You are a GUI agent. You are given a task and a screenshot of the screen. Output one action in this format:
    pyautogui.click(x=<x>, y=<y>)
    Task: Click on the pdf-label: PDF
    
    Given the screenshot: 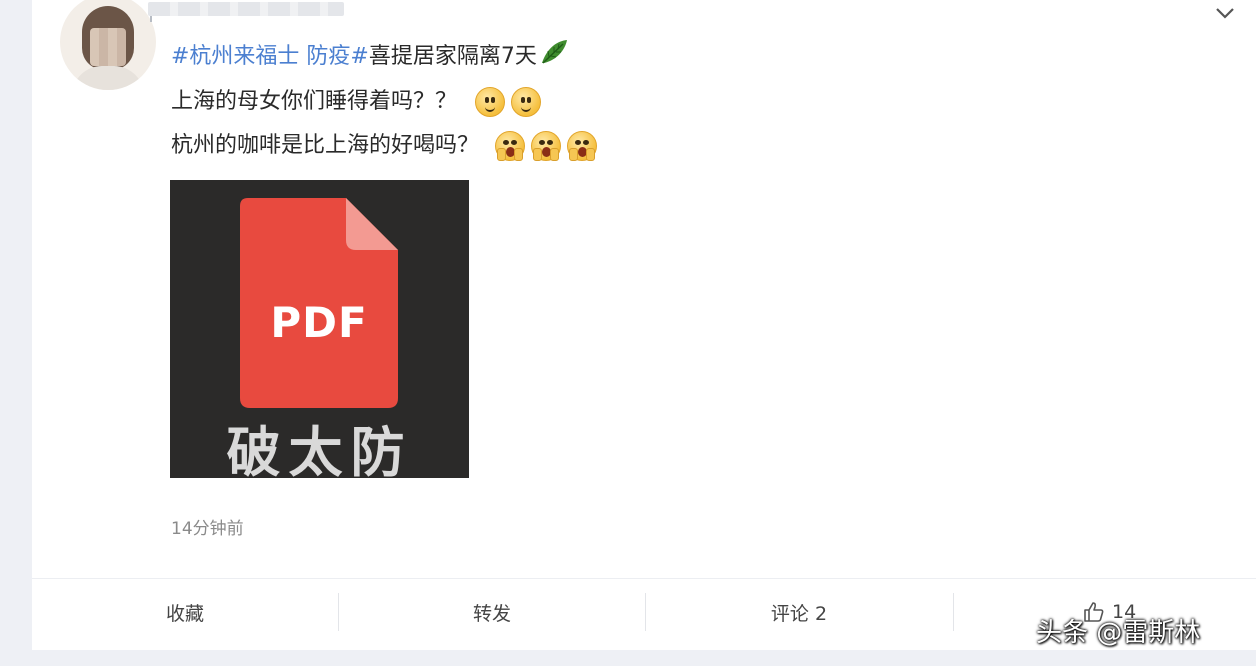 What is the action you would take?
    pyautogui.click(x=319, y=322)
    